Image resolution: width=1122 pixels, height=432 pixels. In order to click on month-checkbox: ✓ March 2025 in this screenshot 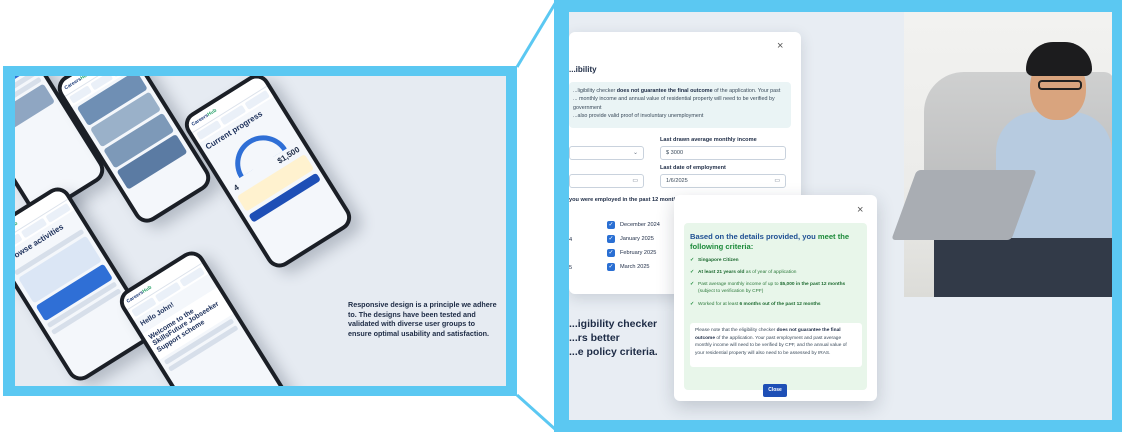, I will do `click(628, 267)`.